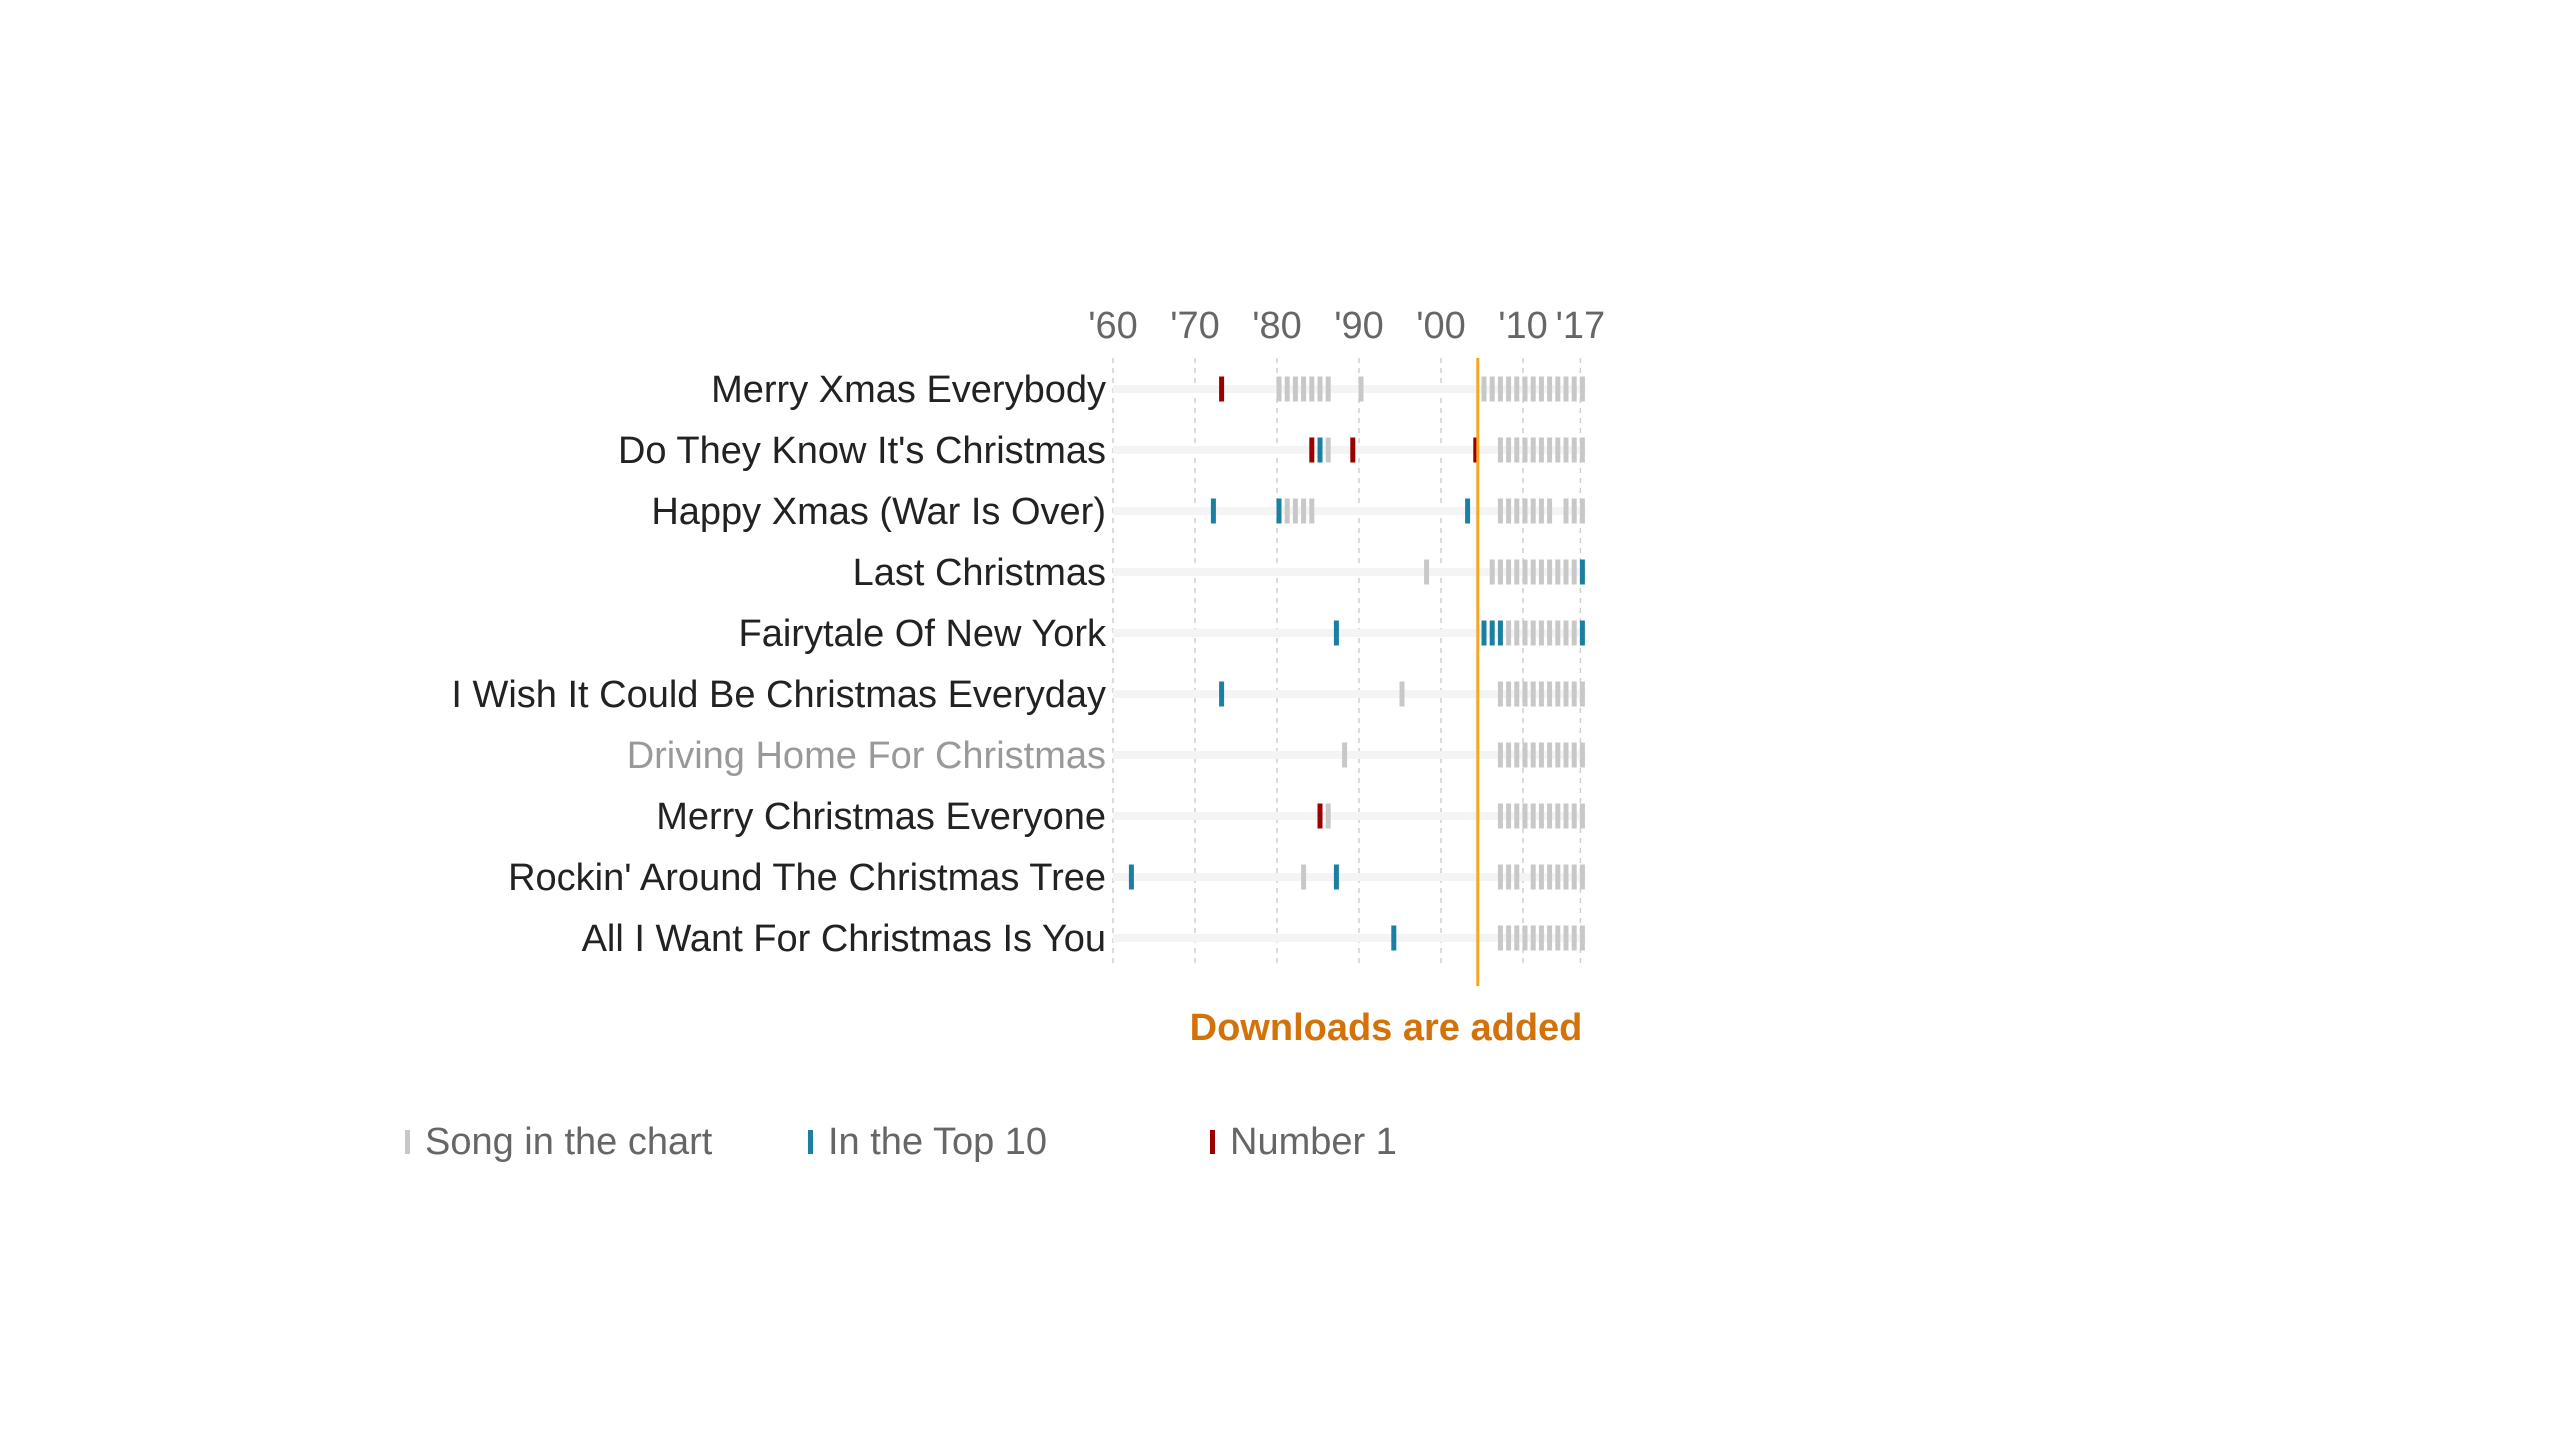 The width and height of the screenshot is (2560, 1440). Describe the element at coordinates (1359, 326) in the screenshot. I see `tick-label-1990: '90` at that location.